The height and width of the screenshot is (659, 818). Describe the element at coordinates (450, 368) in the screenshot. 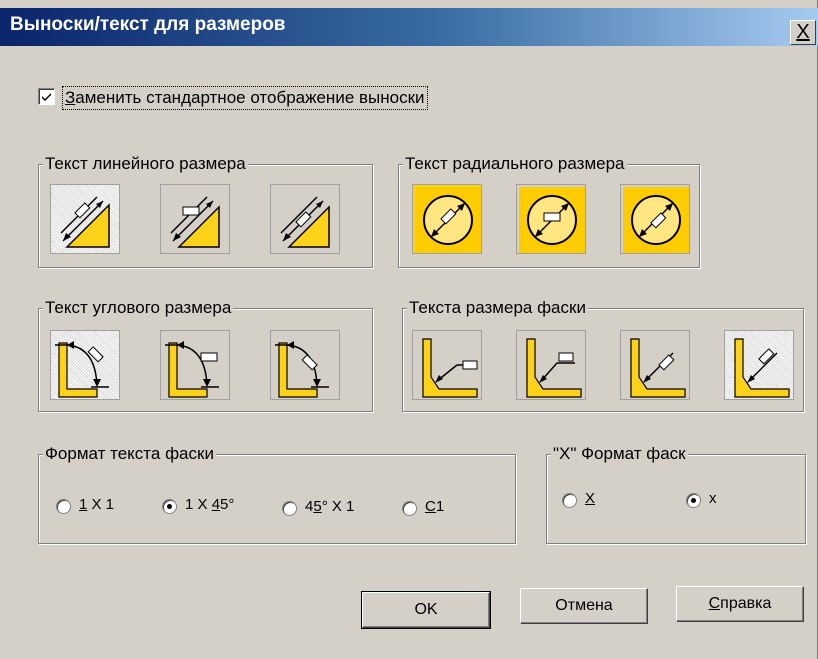

I see `chamfer-leader-horizontal-icon` at that location.